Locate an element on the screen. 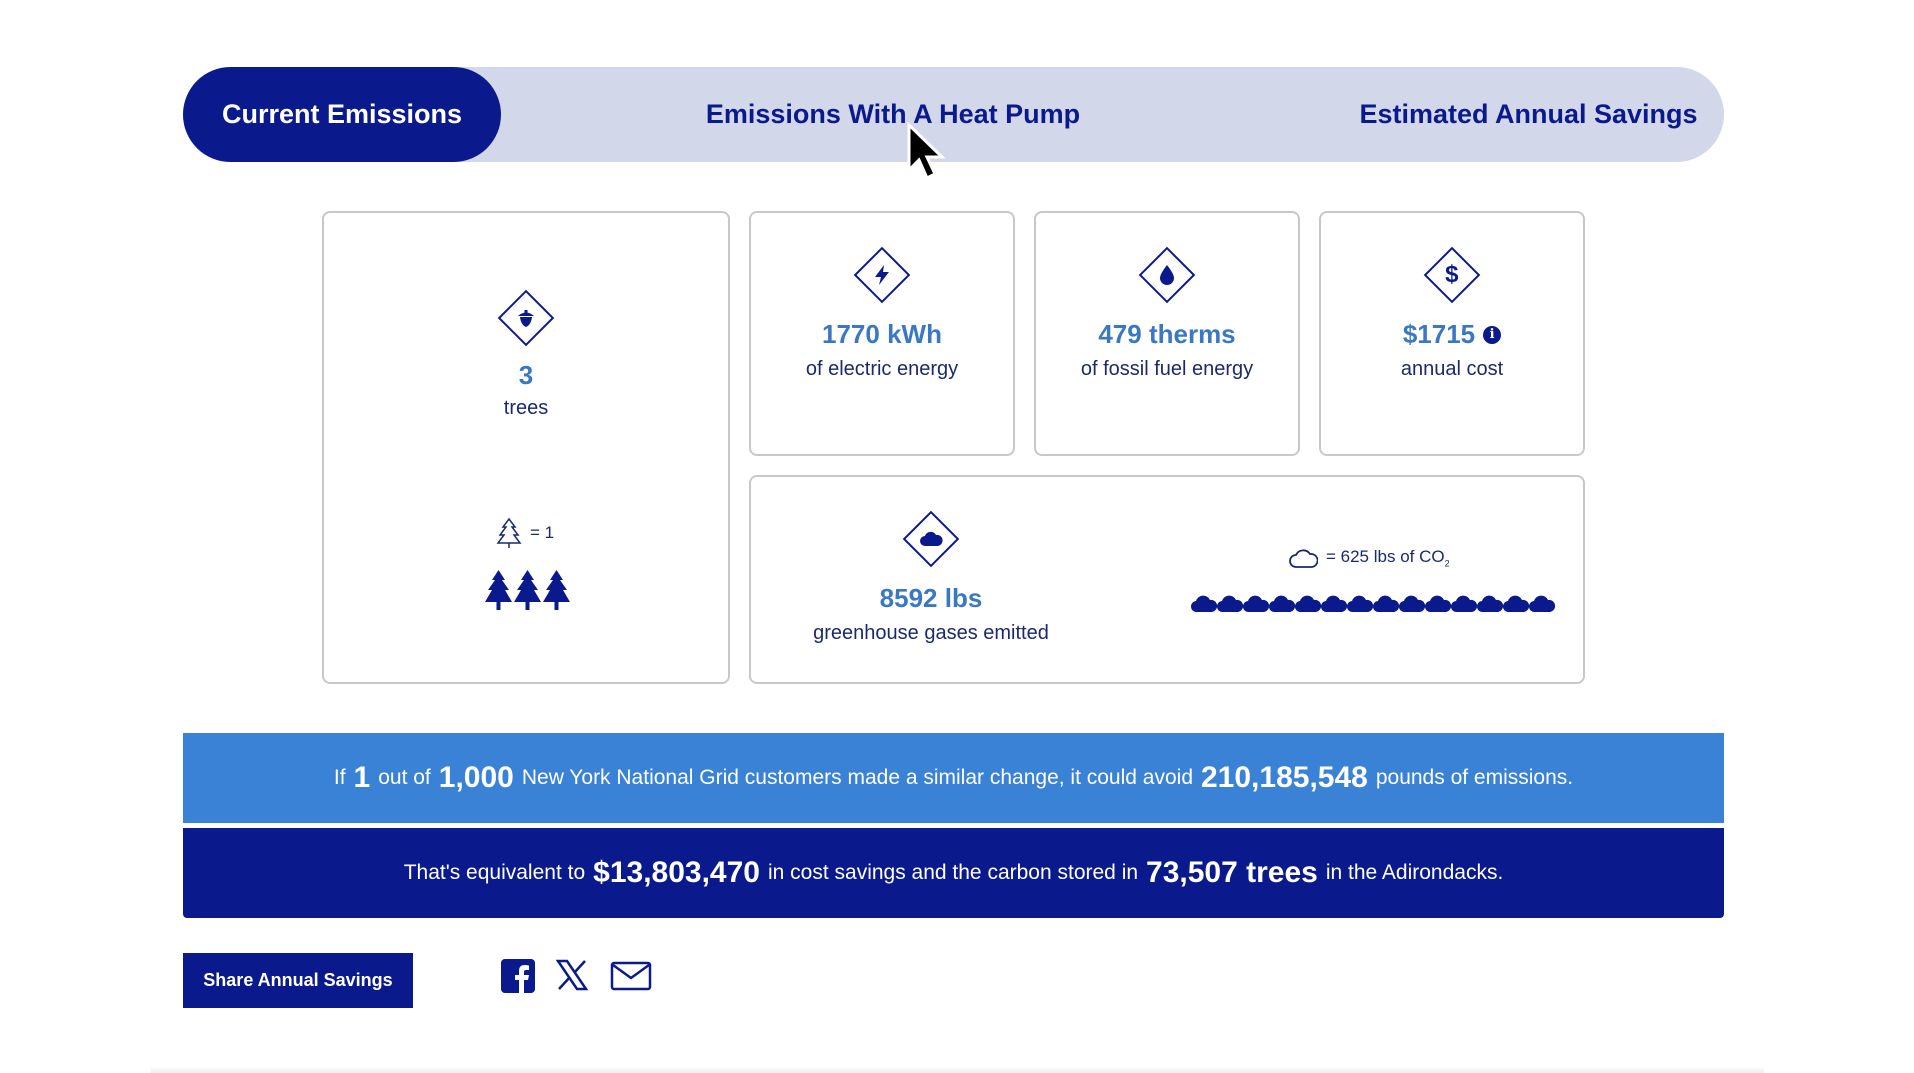 The height and width of the screenshot is (1073, 1914). trees-value: 3 is located at coordinates (526, 375).